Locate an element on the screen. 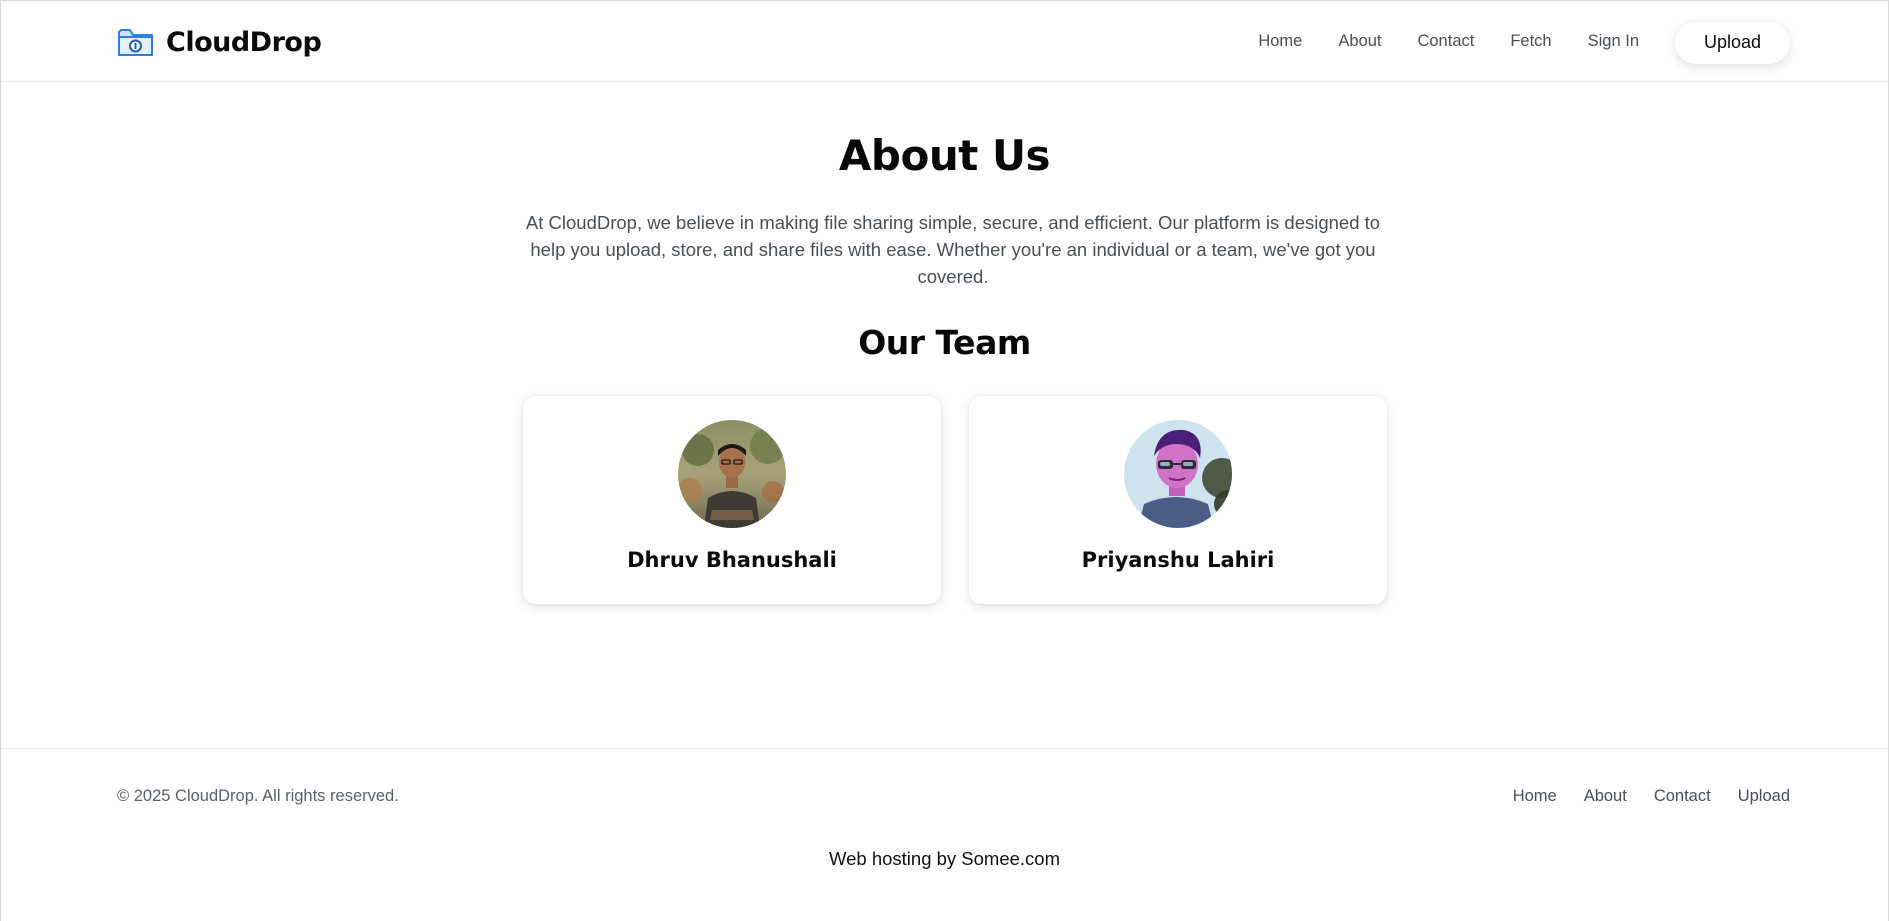 This screenshot has width=1889, height=921. copyright-text: © 2025 CloudDrop. All rights reserved. is located at coordinates (258, 796).